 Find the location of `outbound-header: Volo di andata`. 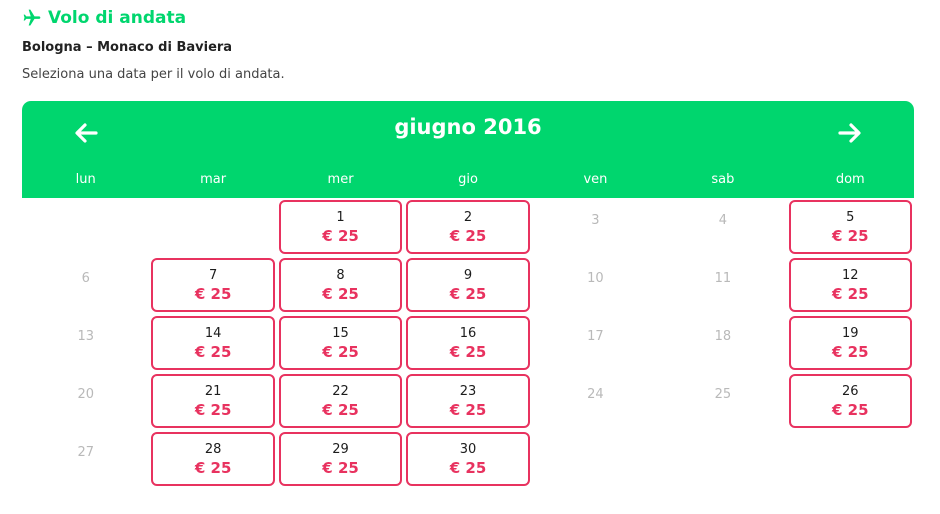

outbound-header: Volo di andata is located at coordinates (104, 18).